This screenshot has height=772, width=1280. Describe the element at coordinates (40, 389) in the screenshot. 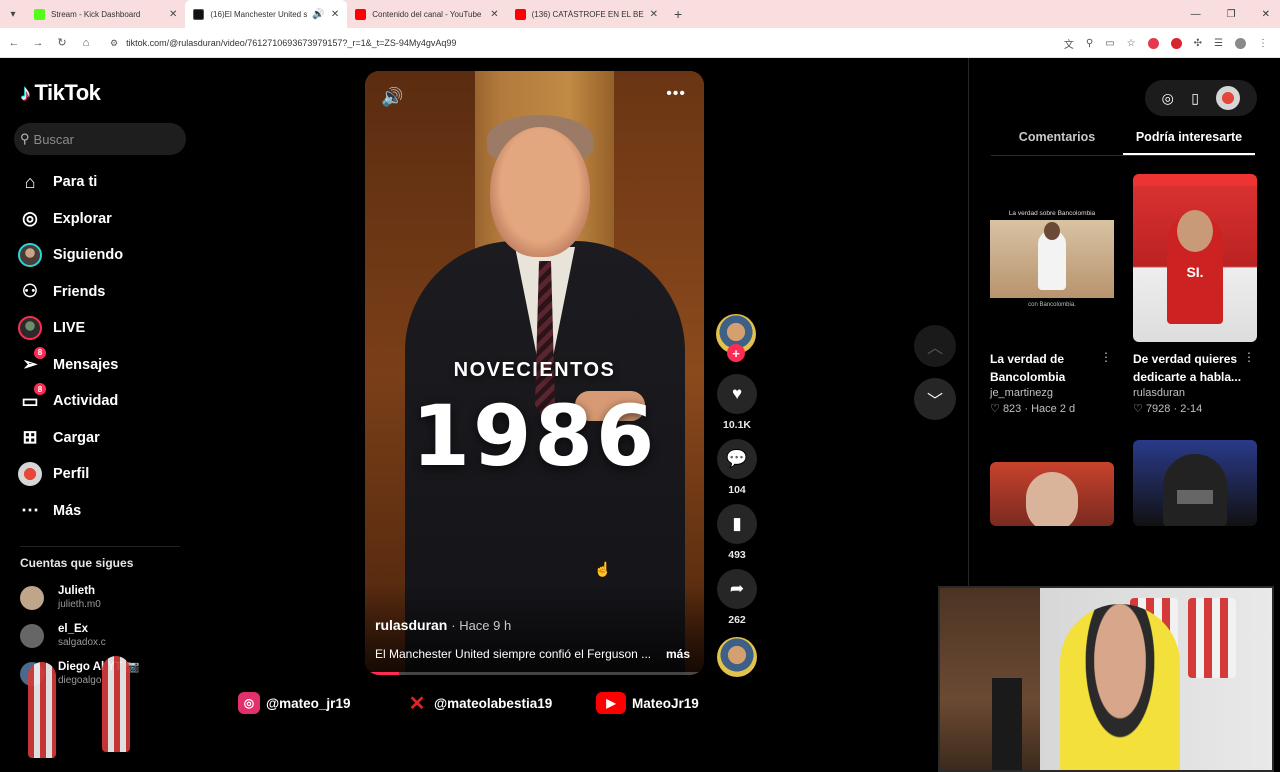

I see `notification-badge: 8` at that location.